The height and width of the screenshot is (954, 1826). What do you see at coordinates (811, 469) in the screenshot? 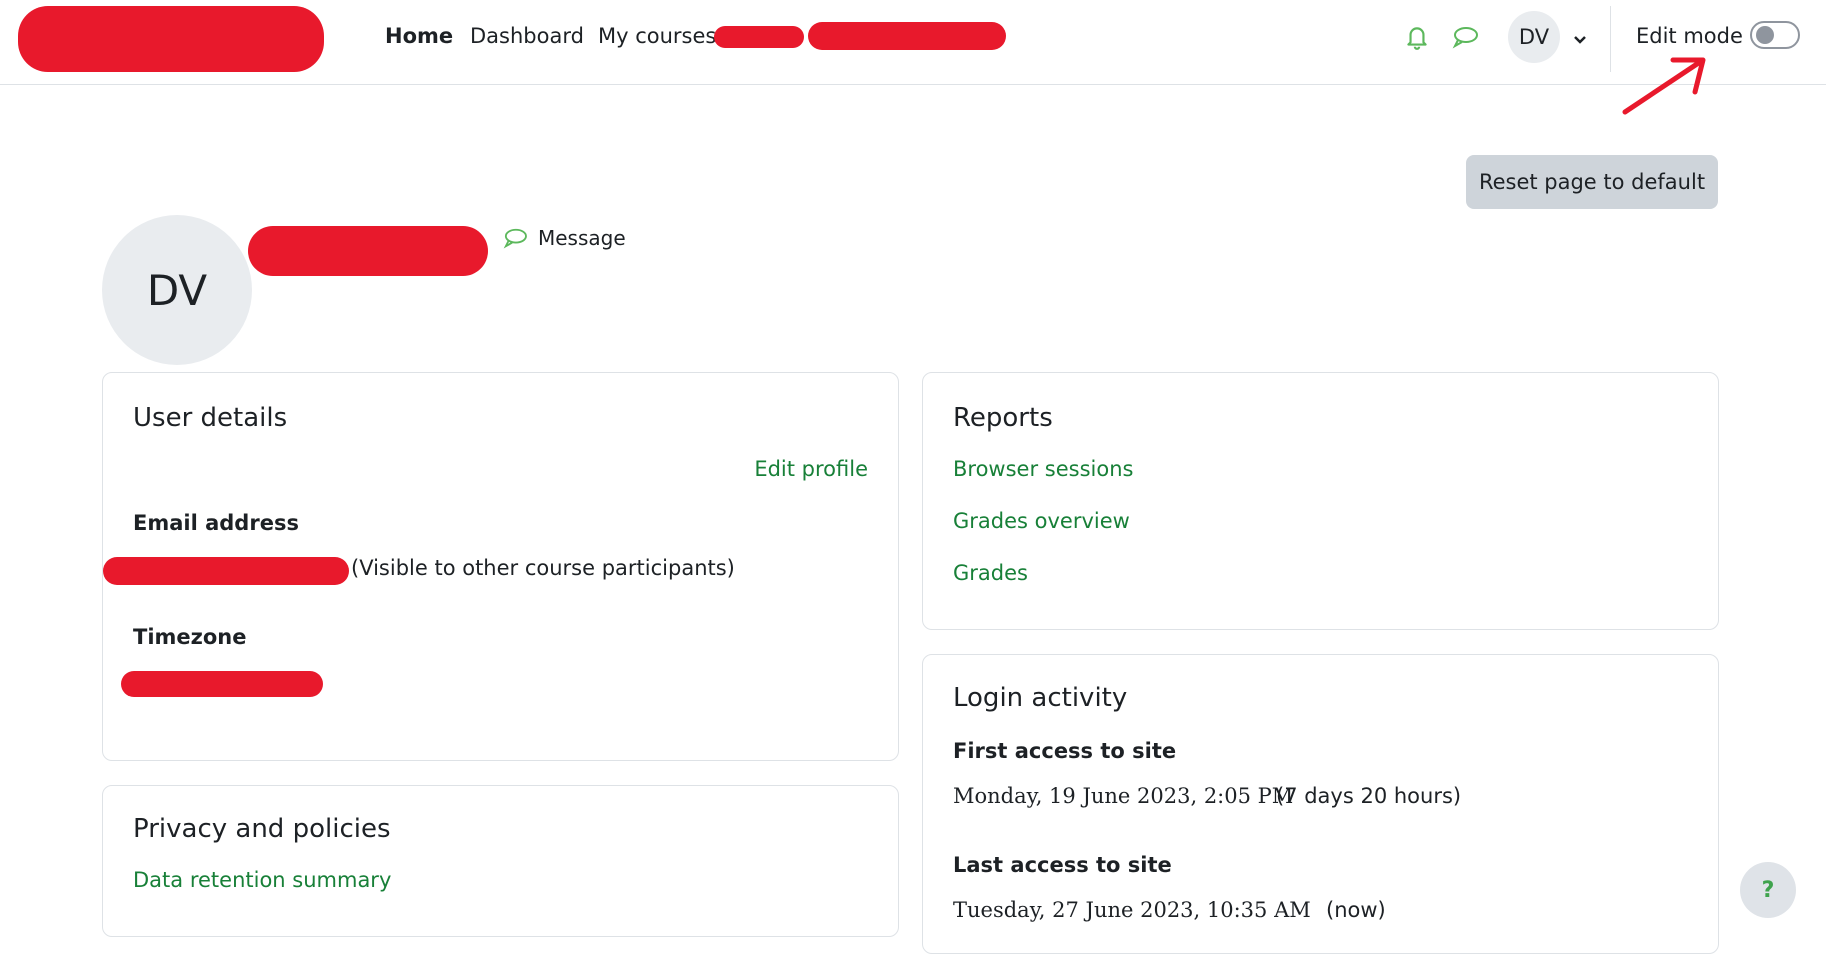
I see `edit-profile-link: Edit profile` at bounding box center [811, 469].